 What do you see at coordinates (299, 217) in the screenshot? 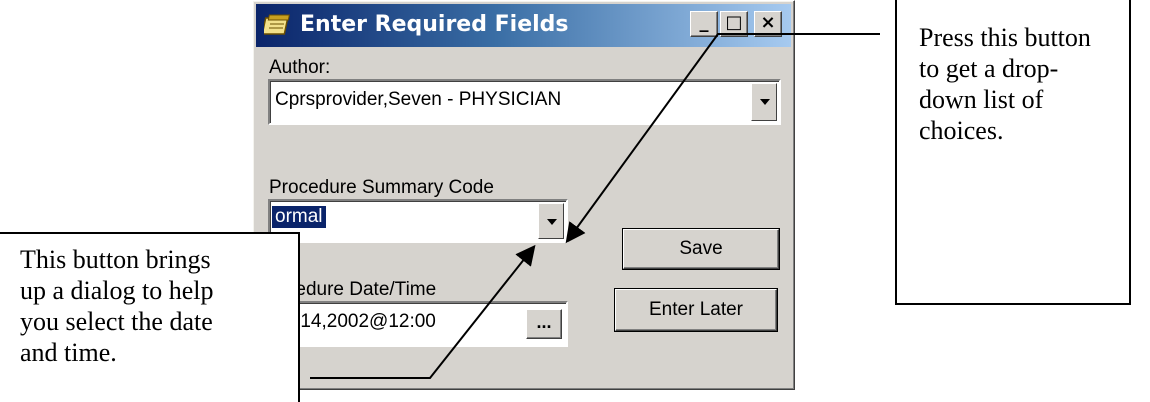
I see `procedure-summary-value: ormal` at bounding box center [299, 217].